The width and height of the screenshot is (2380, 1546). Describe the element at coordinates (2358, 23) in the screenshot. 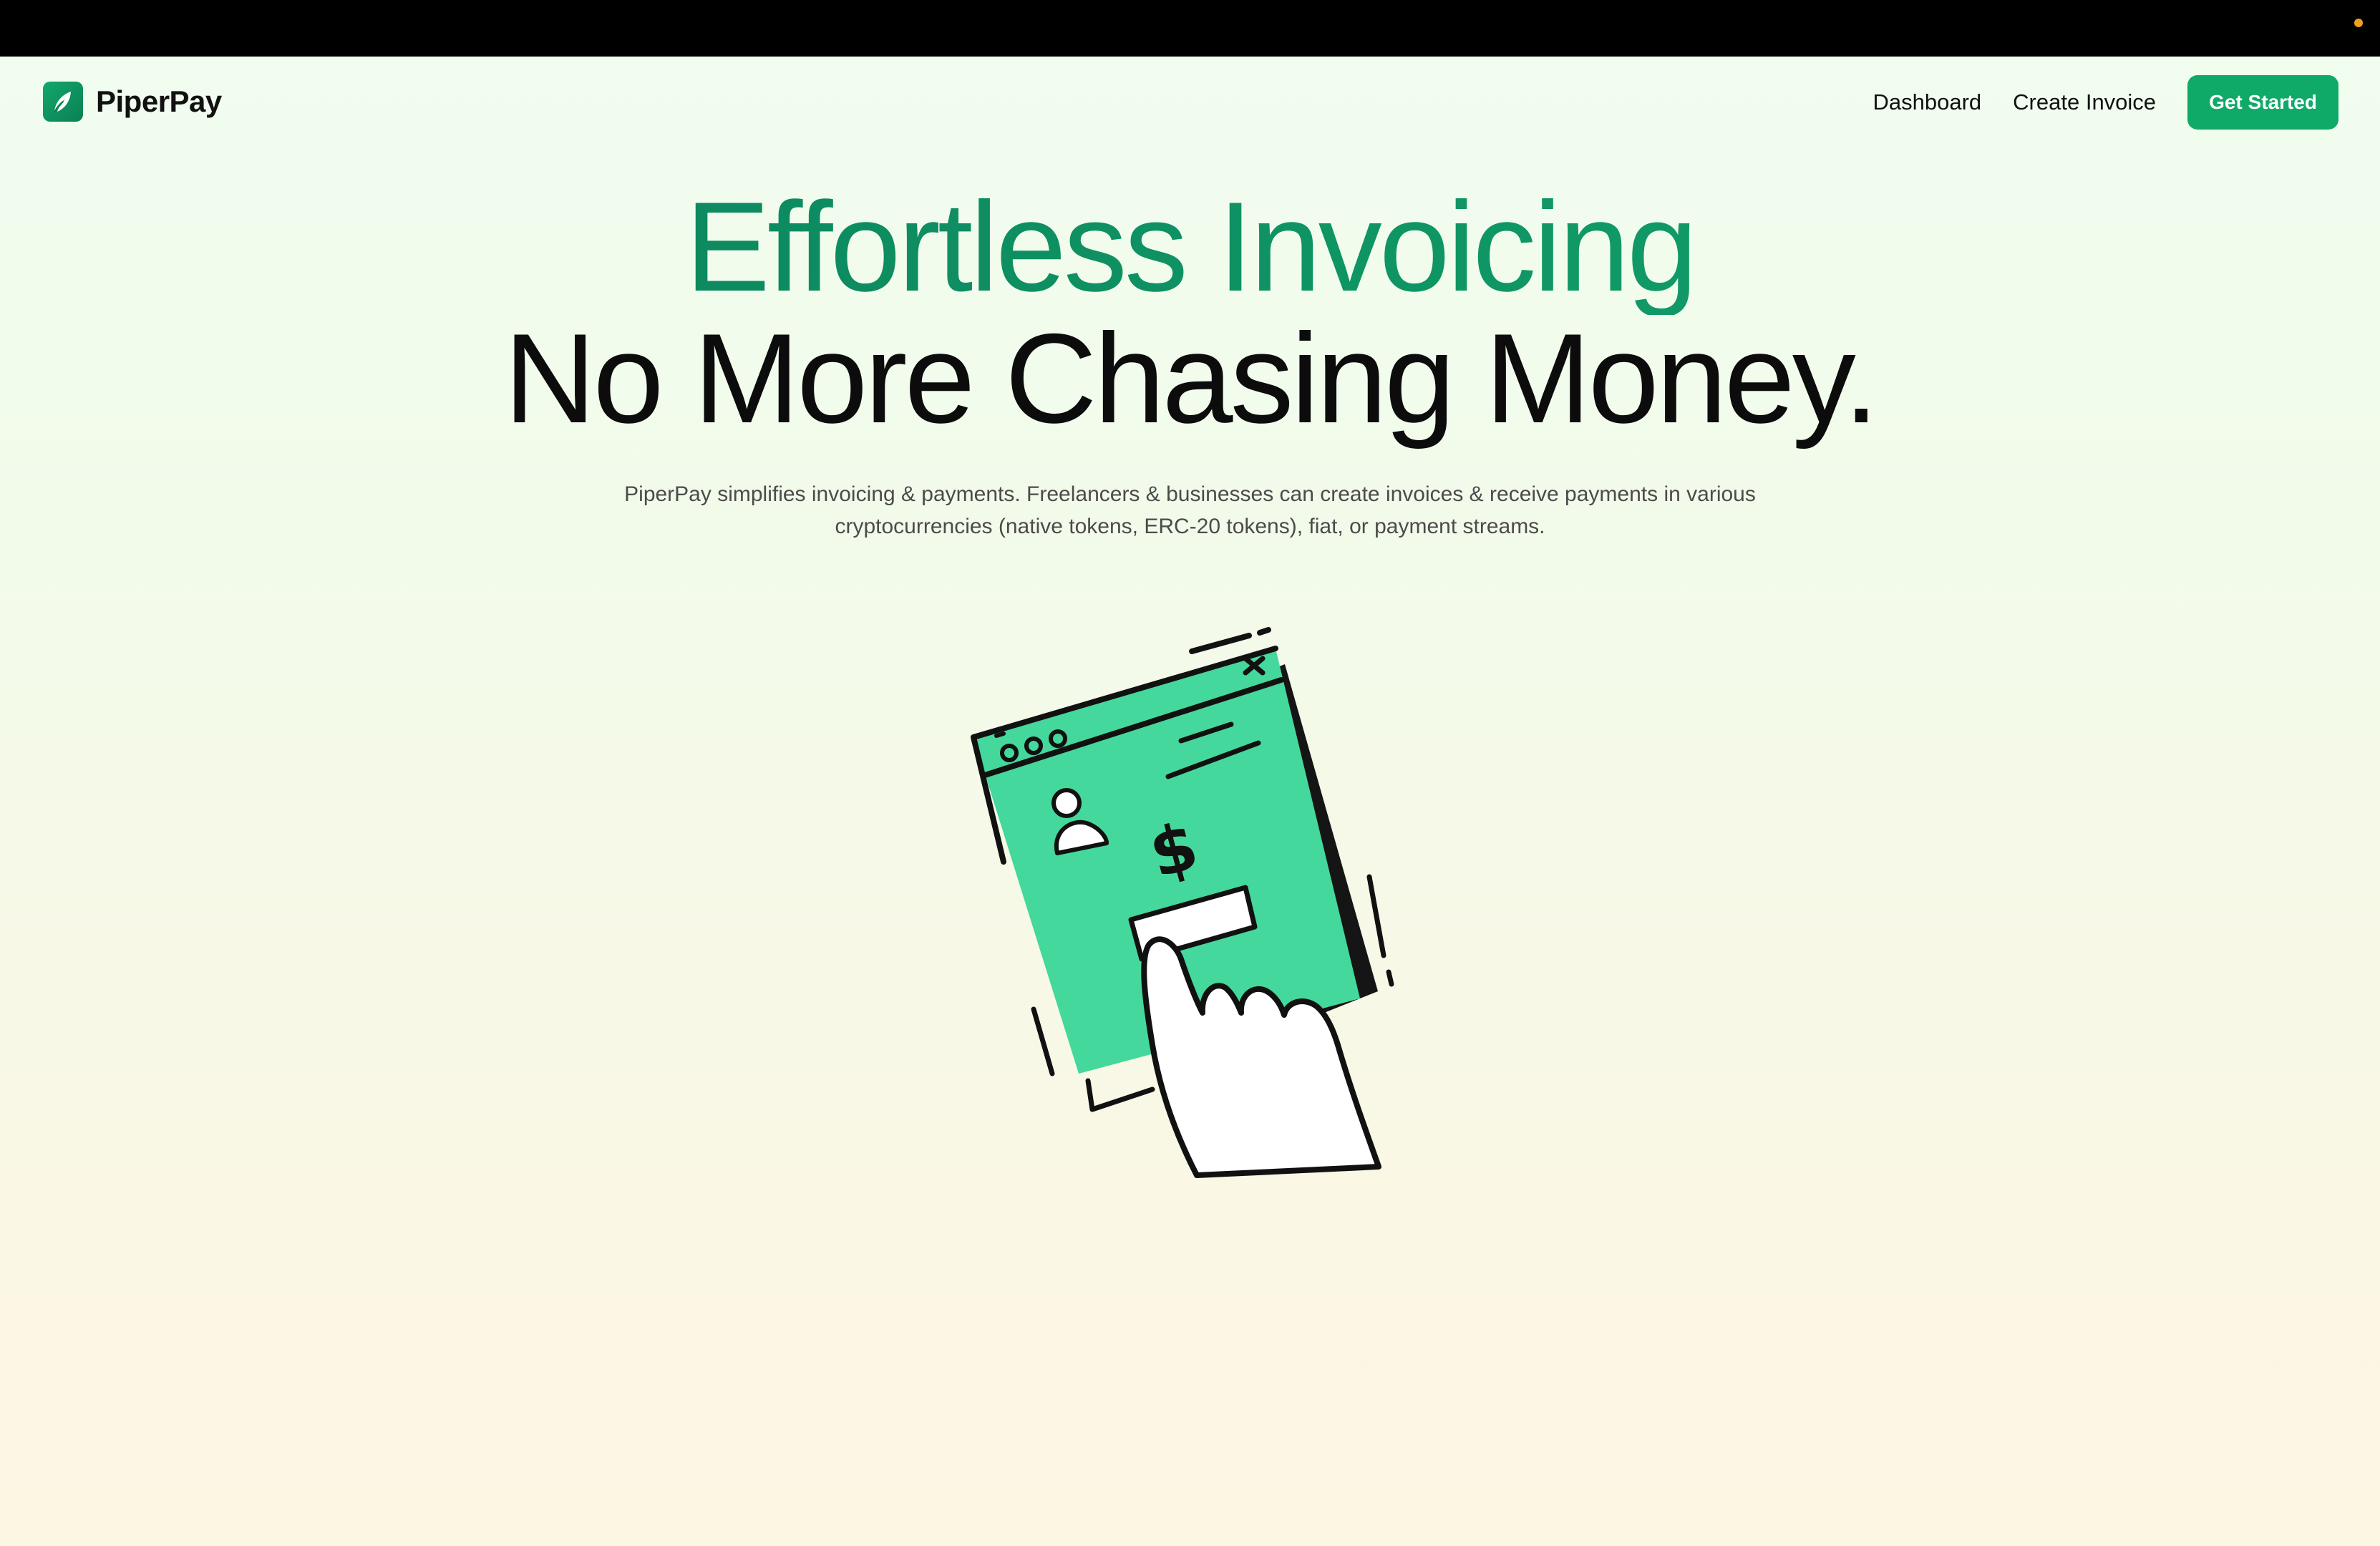

I see `recording-indicator-icon` at that location.